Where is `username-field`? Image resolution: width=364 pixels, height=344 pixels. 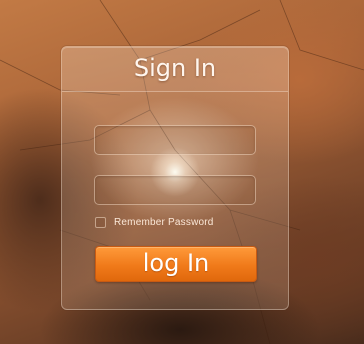
username-field is located at coordinates (175, 140).